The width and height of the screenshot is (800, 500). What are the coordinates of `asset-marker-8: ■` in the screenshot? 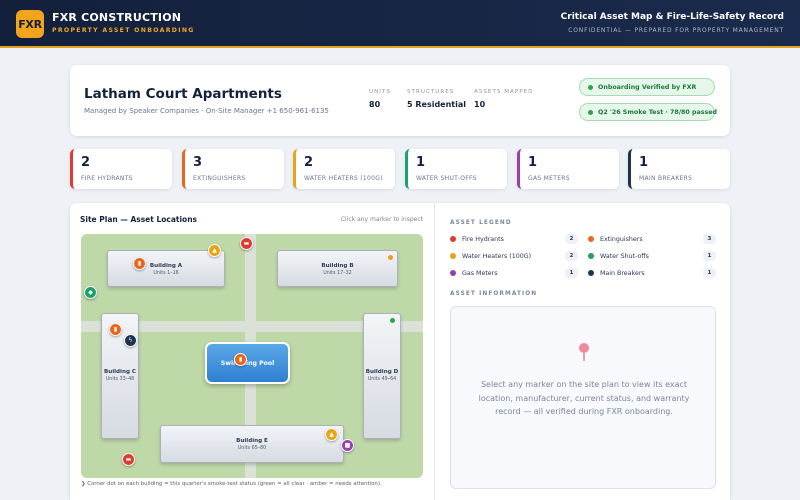 It's located at (347, 445).